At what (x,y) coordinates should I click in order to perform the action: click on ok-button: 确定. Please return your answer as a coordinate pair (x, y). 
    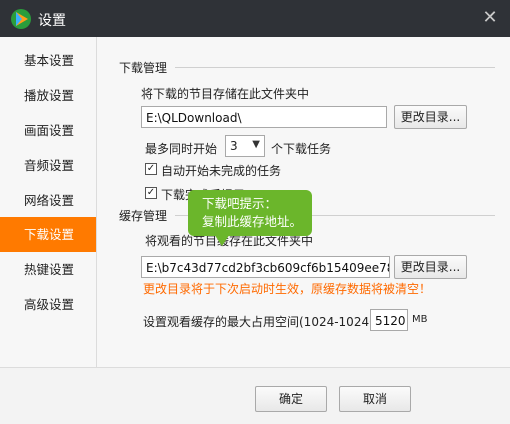
    Looking at the image, I should click on (291, 399).